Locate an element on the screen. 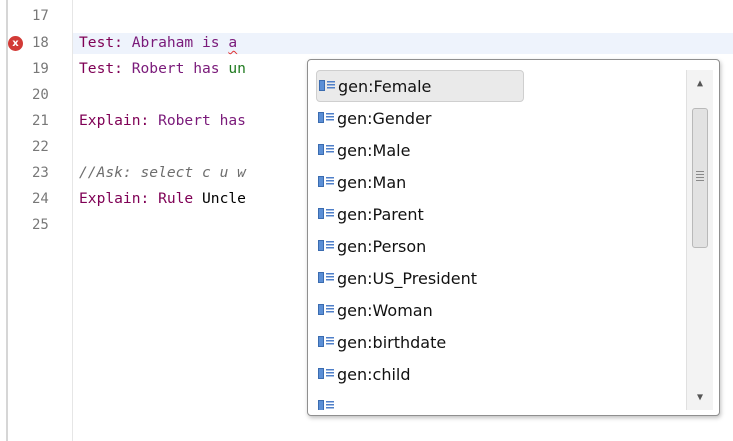 This screenshot has height=441, width=733. vertical-scrollbar: ▲ ▼ is located at coordinates (699, 240).